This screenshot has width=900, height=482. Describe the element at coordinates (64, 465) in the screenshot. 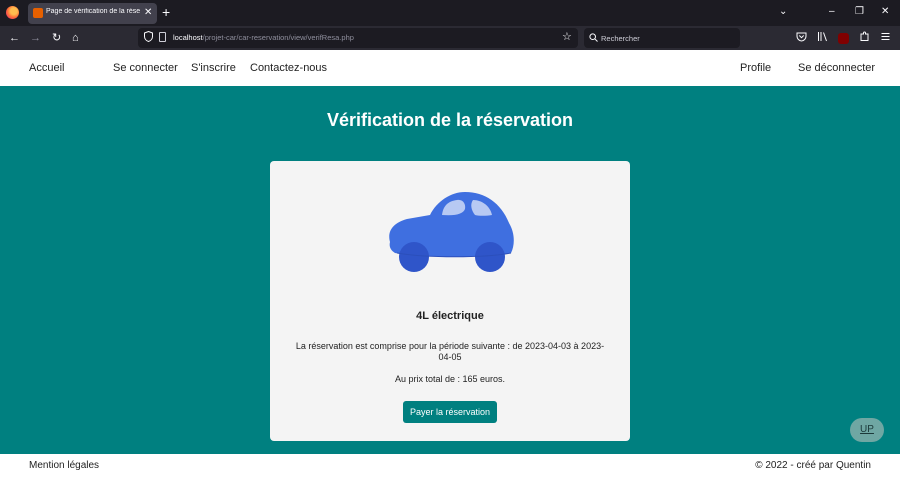

I see `legal-mentions-link: Mention légales` at that location.